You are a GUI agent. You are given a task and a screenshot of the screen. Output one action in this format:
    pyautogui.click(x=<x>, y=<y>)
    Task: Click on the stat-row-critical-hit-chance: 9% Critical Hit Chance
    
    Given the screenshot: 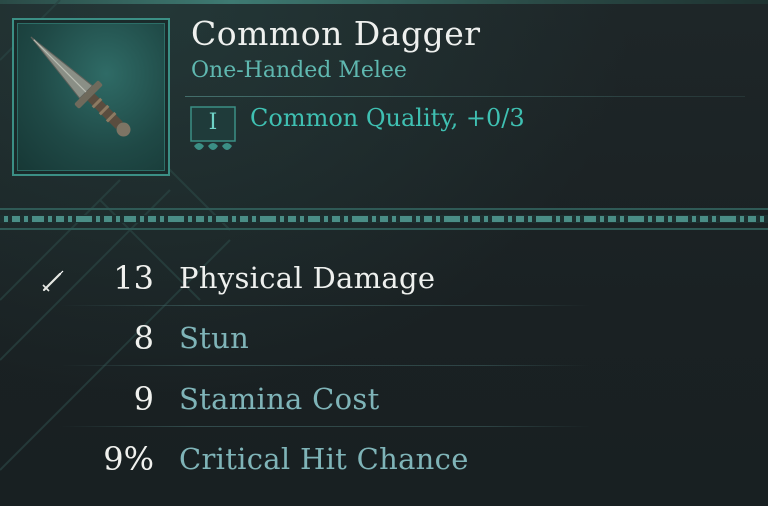 What is the action you would take?
    pyautogui.click(x=384, y=459)
    